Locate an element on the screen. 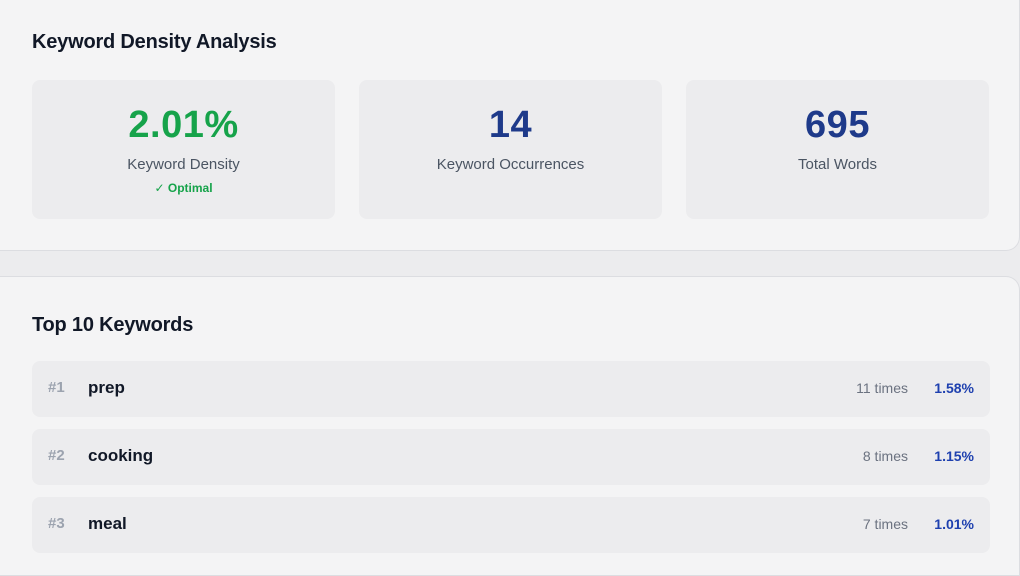 The height and width of the screenshot is (576, 1020). keyword-row: #2 cooking 8 times 1.15% is located at coordinates (511, 457).